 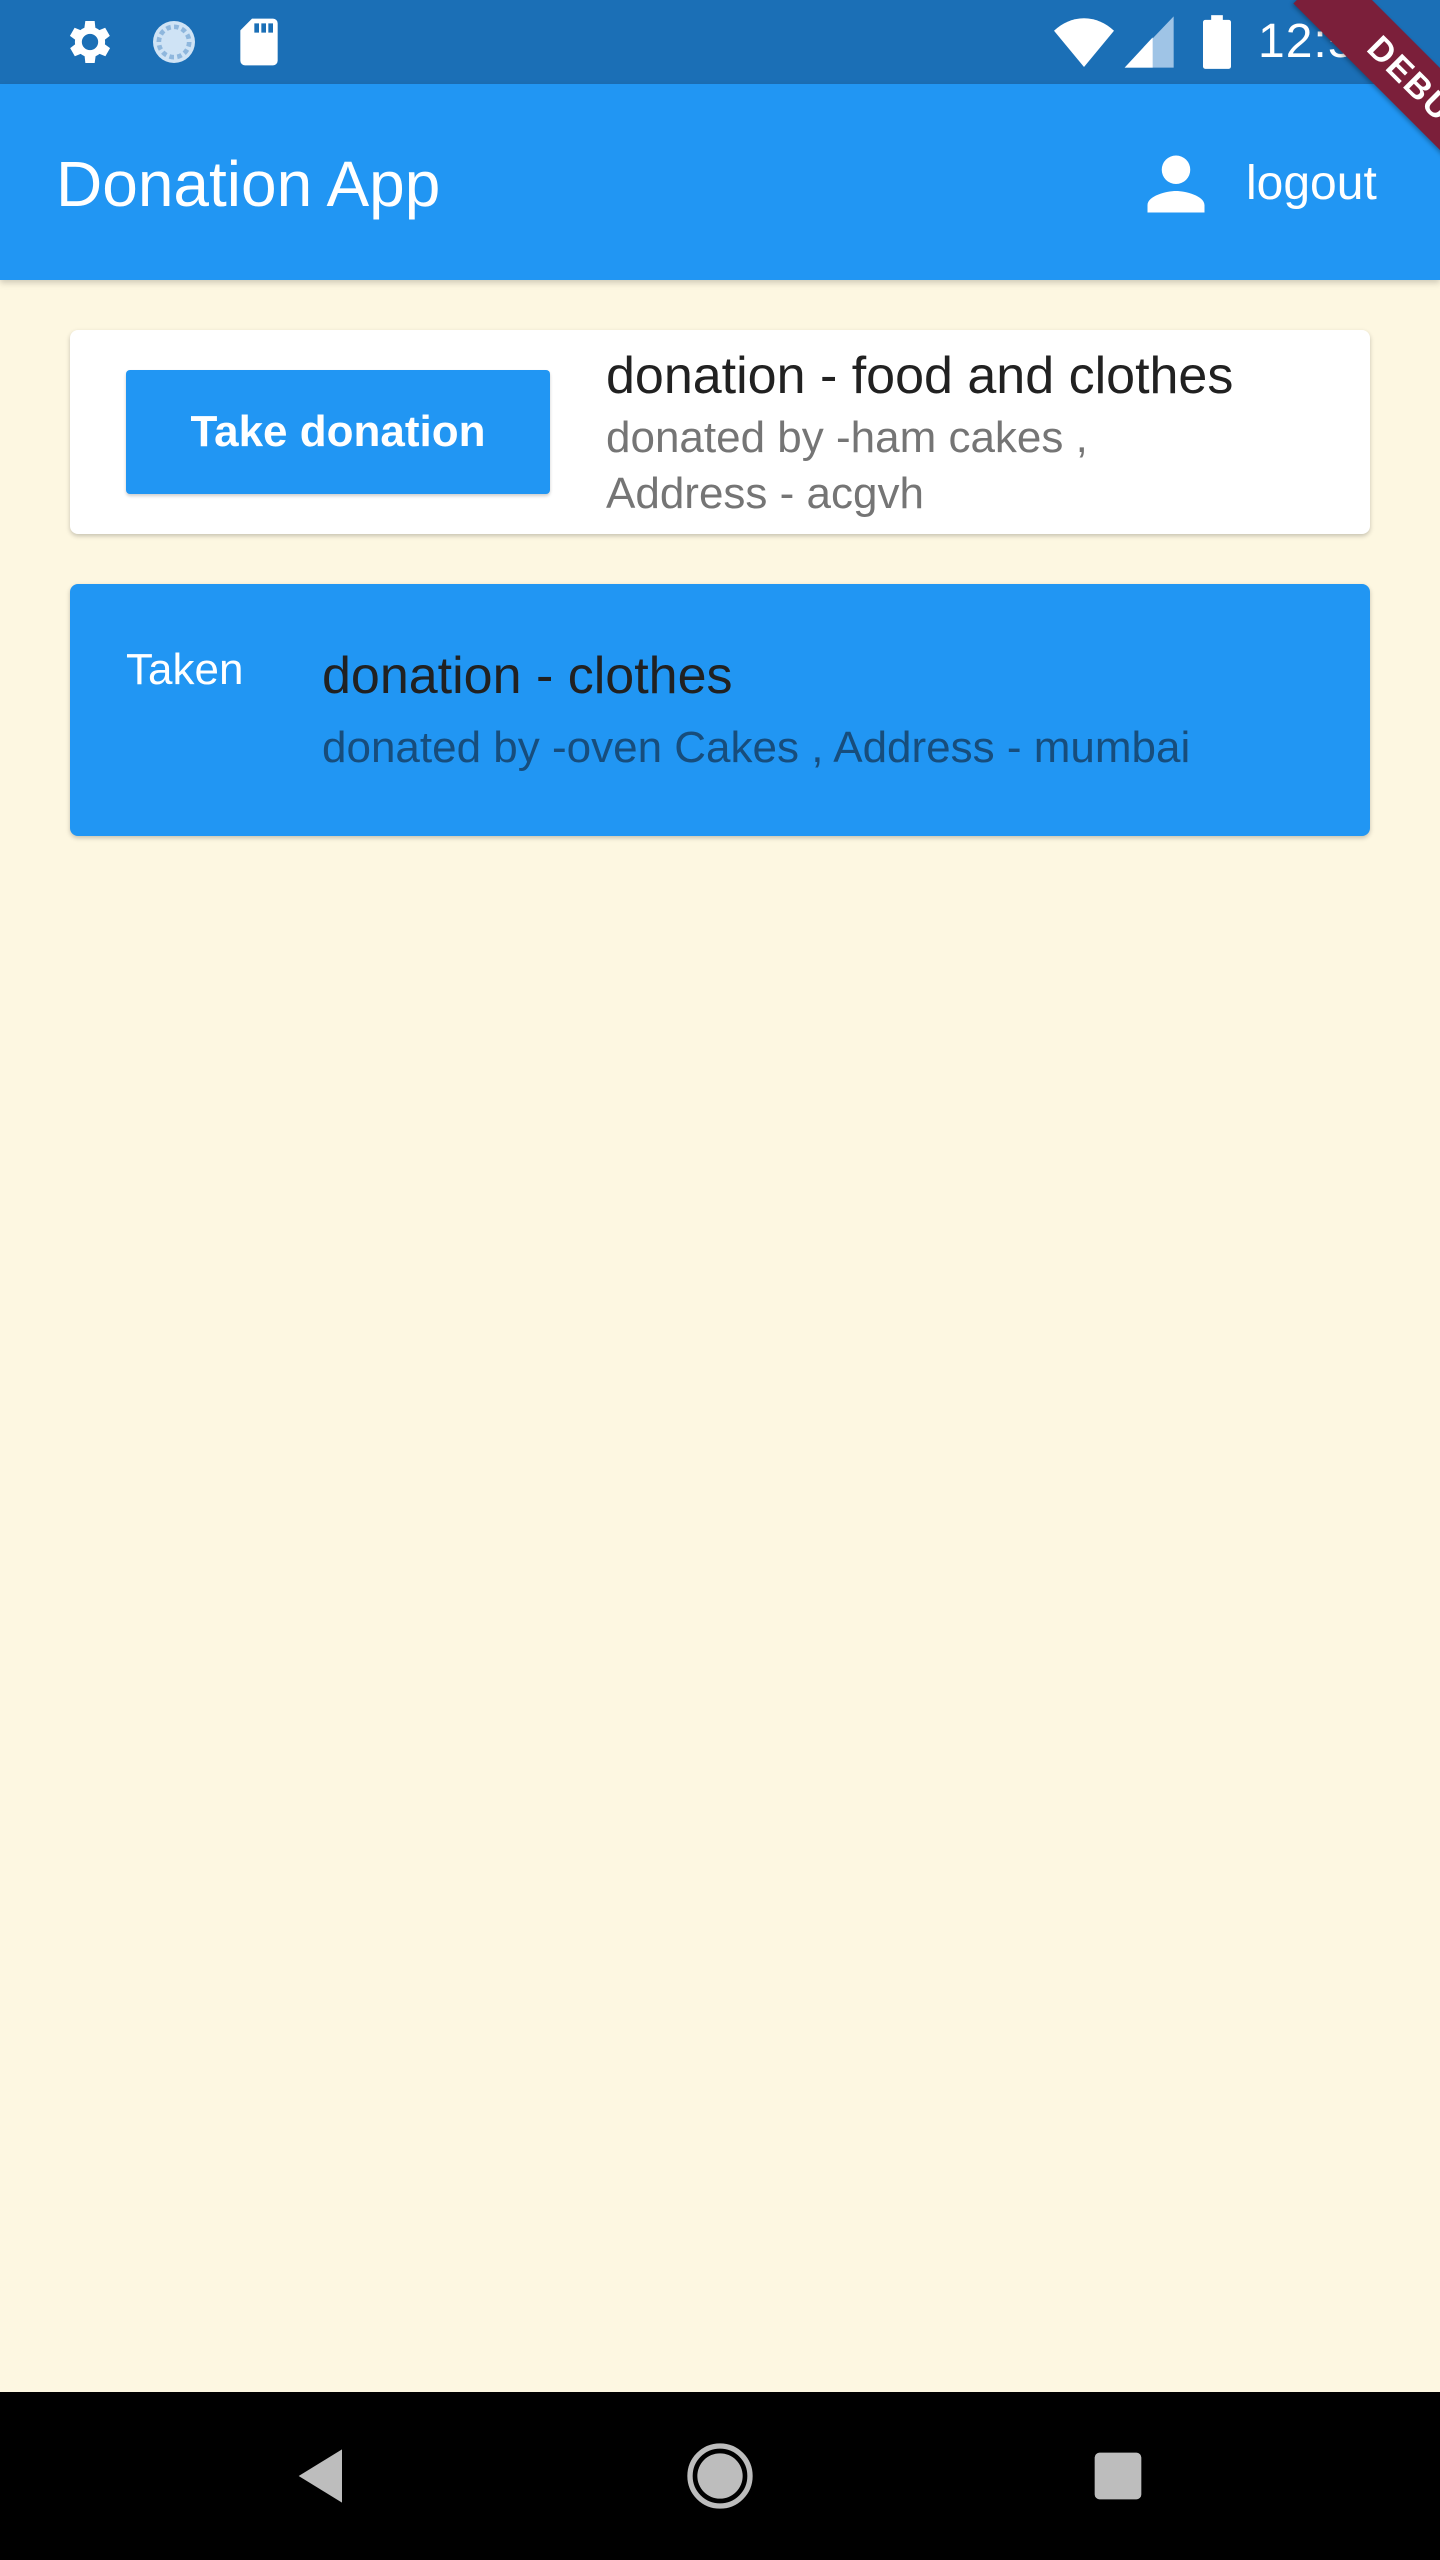 What do you see at coordinates (527, 676) in the screenshot?
I see `donation-title: donation - clothes` at bounding box center [527, 676].